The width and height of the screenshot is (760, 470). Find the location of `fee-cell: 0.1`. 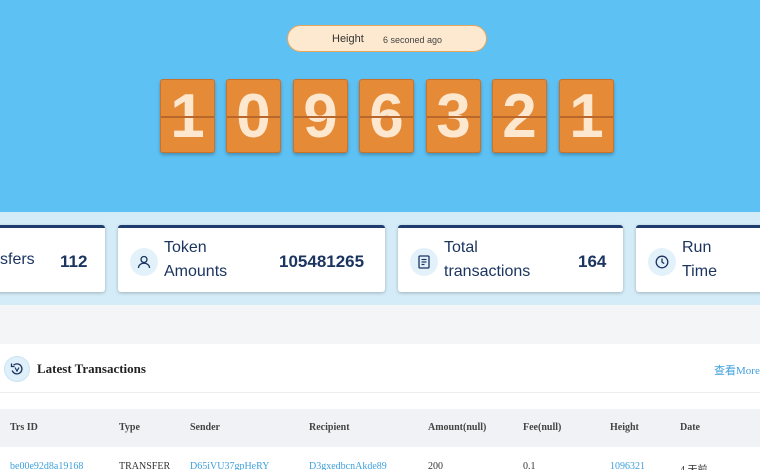

fee-cell: 0.1 is located at coordinates (529, 465).